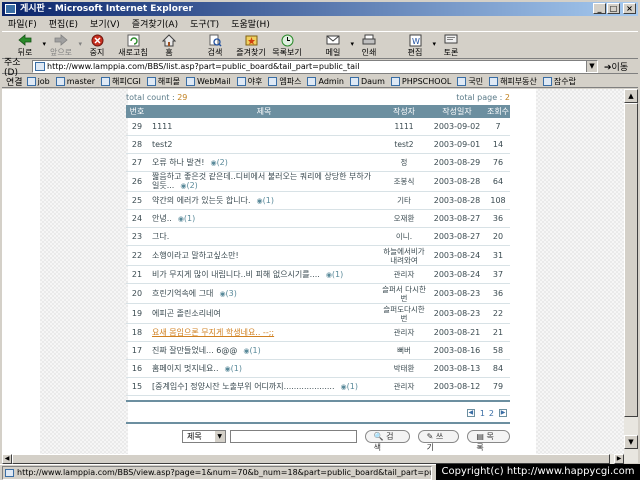 This screenshot has width=640, height=480. I want to click on menu-tools: 도구(T), so click(204, 23).